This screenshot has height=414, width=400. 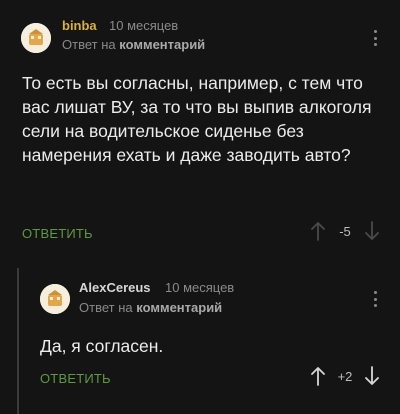 I want to click on vote-controls: +2, so click(x=345, y=376).